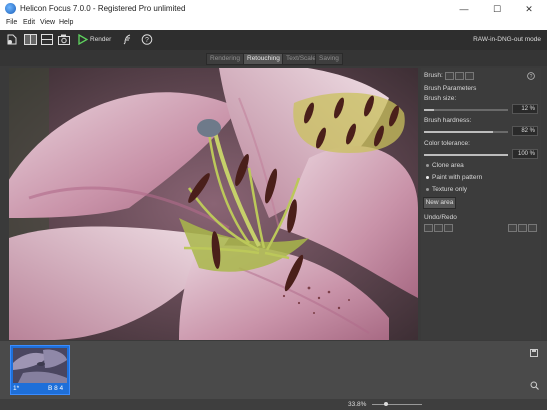 The image size is (547, 410). Describe the element at coordinates (428, 228) in the screenshot. I see `undo-all-icon` at that location.